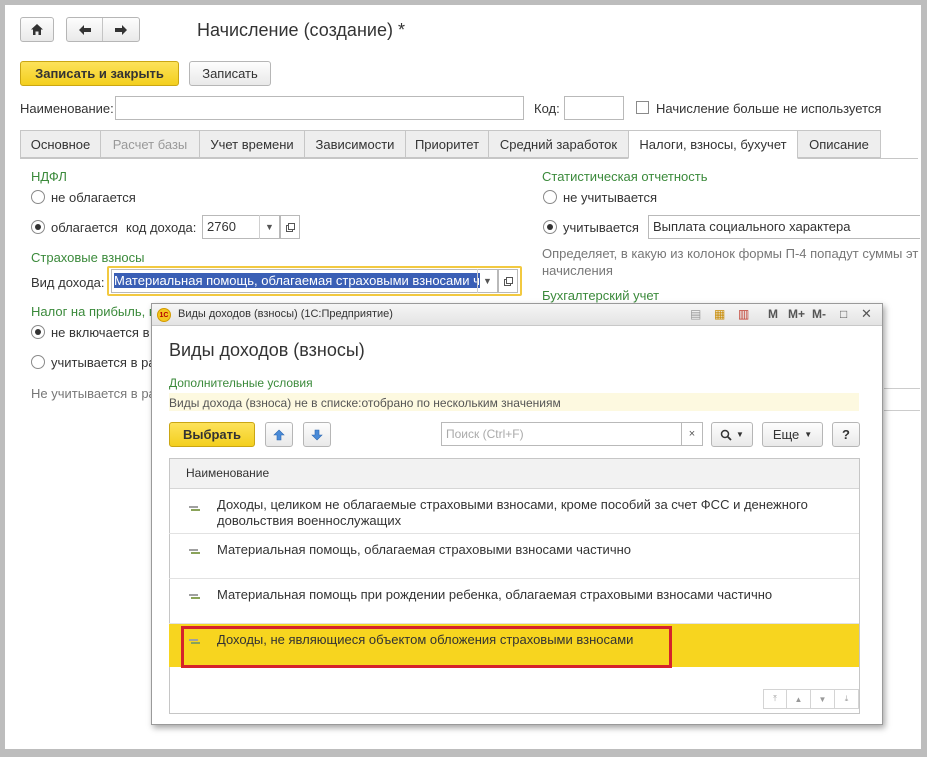  I want to click on tab-taxes: Налоги, взносы, бухучет, so click(713, 144).